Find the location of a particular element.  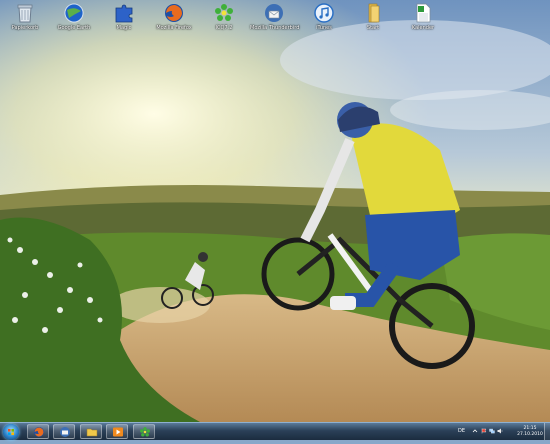

taskbar-button-icq is located at coordinates (144, 431).